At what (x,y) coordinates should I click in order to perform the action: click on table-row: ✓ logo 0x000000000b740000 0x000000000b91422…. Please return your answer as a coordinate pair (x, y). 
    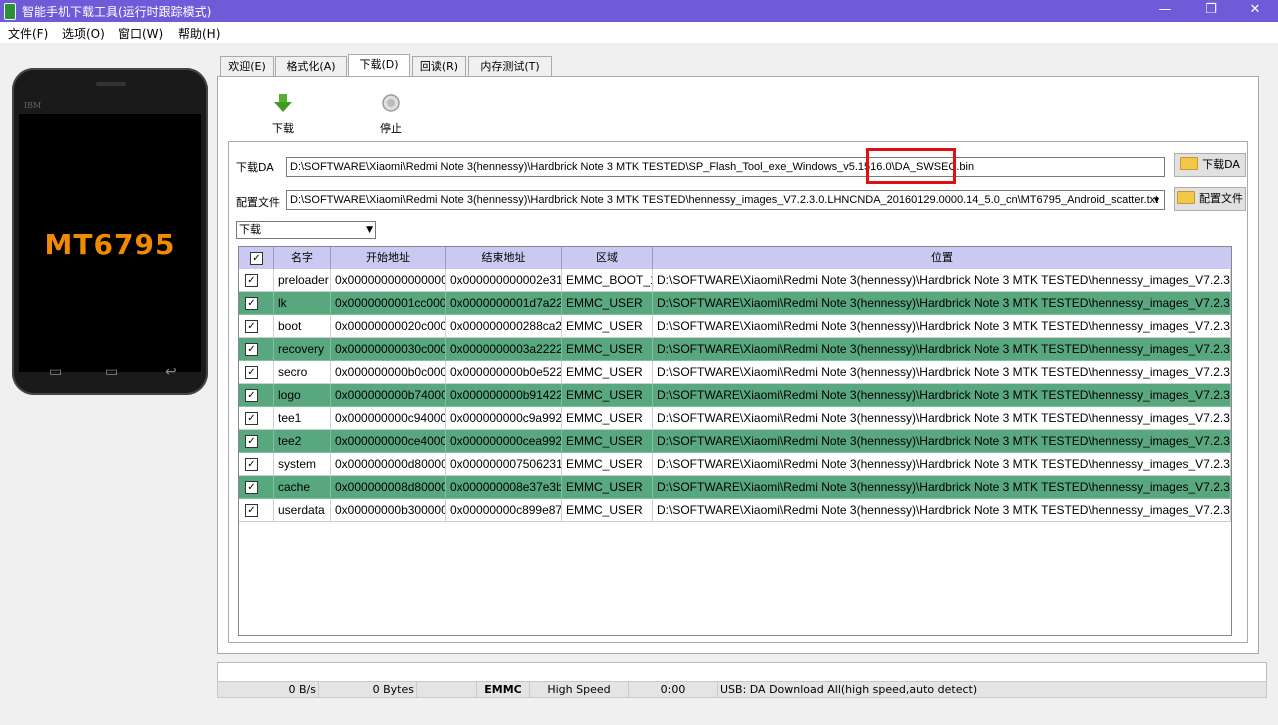
    Looking at the image, I should click on (735, 395).